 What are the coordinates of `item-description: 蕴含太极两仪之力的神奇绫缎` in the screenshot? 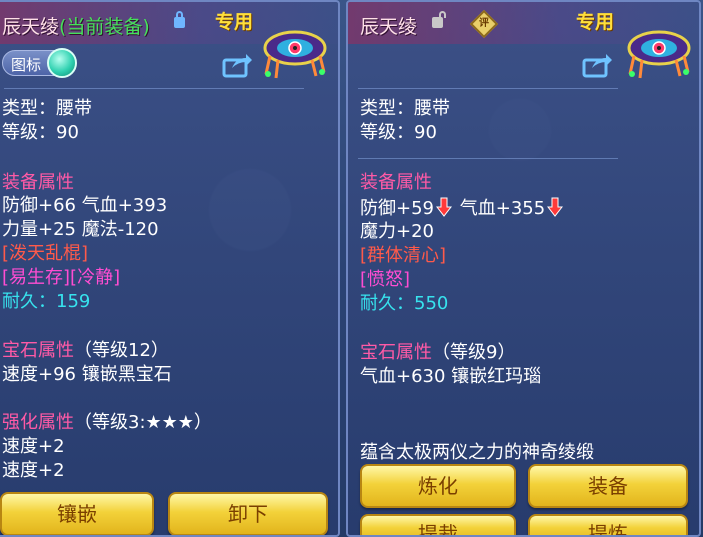 It's located at (477, 452).